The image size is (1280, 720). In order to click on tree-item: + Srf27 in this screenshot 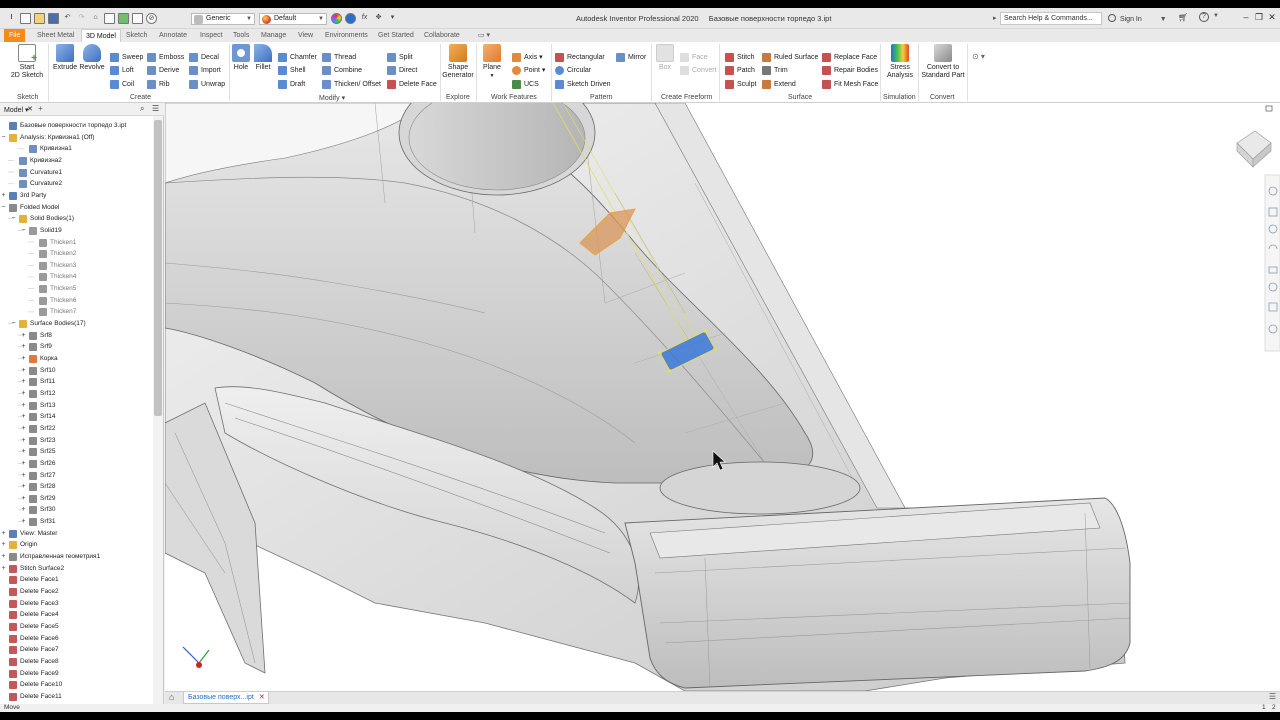, I will do `click(76, 475)`.